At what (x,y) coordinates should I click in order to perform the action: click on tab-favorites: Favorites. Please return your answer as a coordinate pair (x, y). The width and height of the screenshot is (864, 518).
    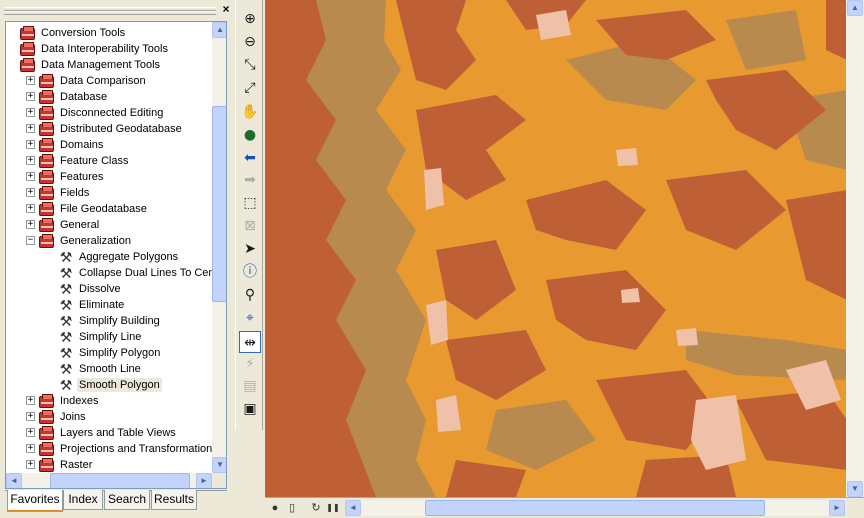
    Looking at the image, I should click on (35, 501).